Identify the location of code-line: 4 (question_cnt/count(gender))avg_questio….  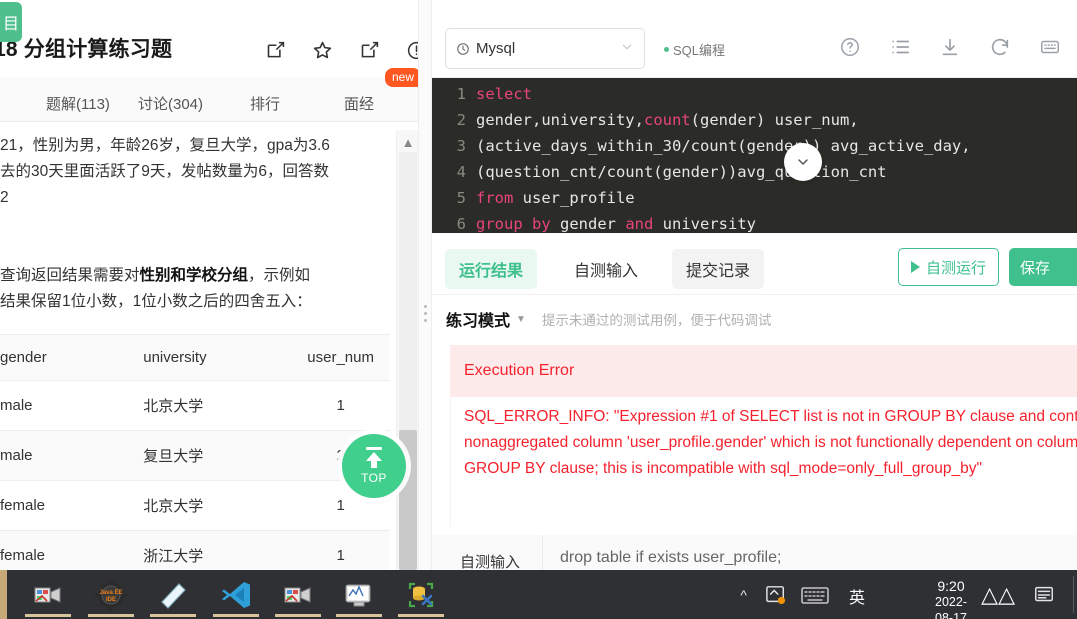
(754, 172).